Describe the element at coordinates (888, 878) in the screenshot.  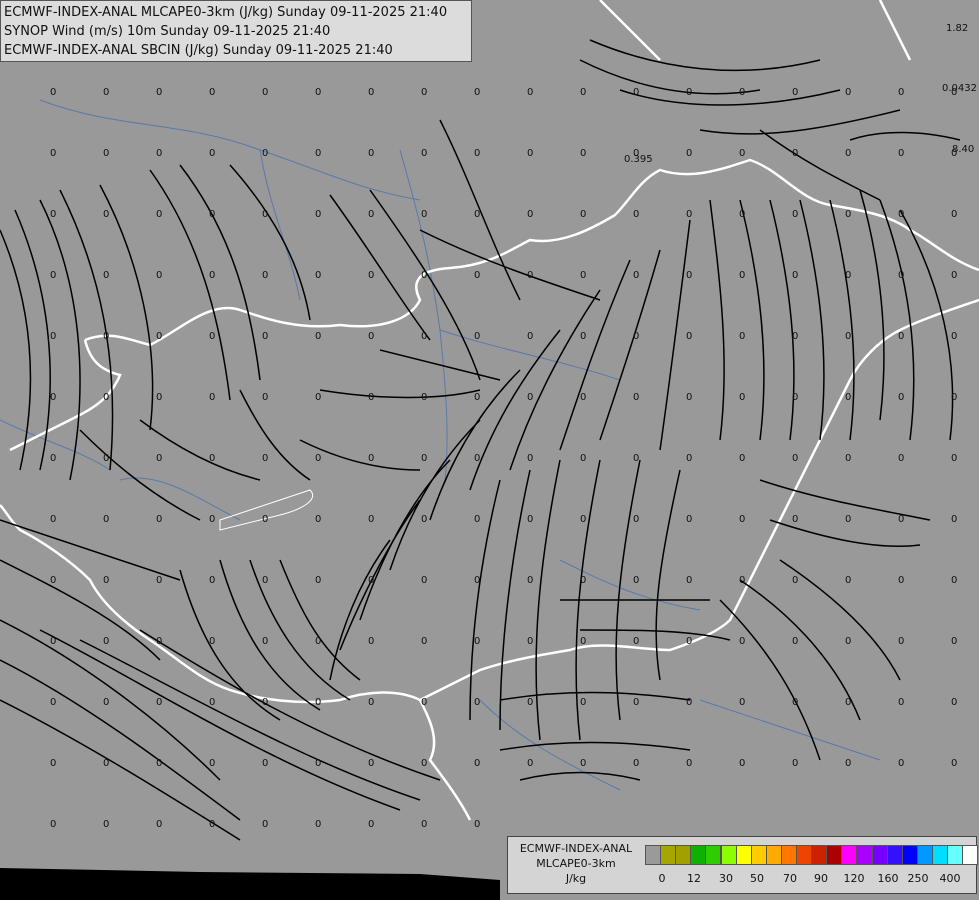
I see `legend-tick: 160` at that location.